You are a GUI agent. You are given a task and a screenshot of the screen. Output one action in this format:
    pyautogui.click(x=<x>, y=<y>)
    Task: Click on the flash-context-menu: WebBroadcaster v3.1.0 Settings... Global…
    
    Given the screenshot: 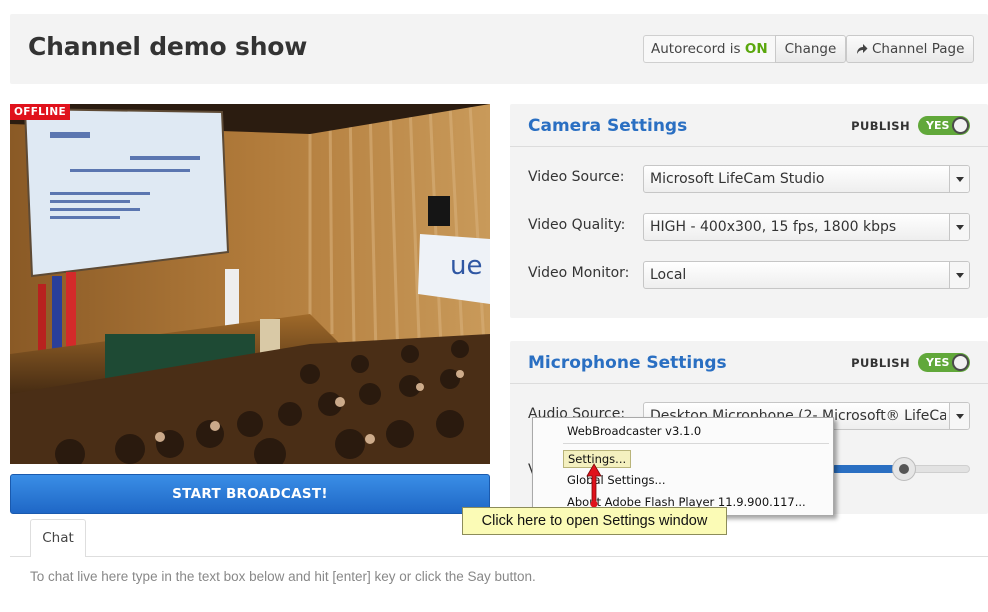 What is the action you would take?
    pyautogui.click(x=683, y=466)
    